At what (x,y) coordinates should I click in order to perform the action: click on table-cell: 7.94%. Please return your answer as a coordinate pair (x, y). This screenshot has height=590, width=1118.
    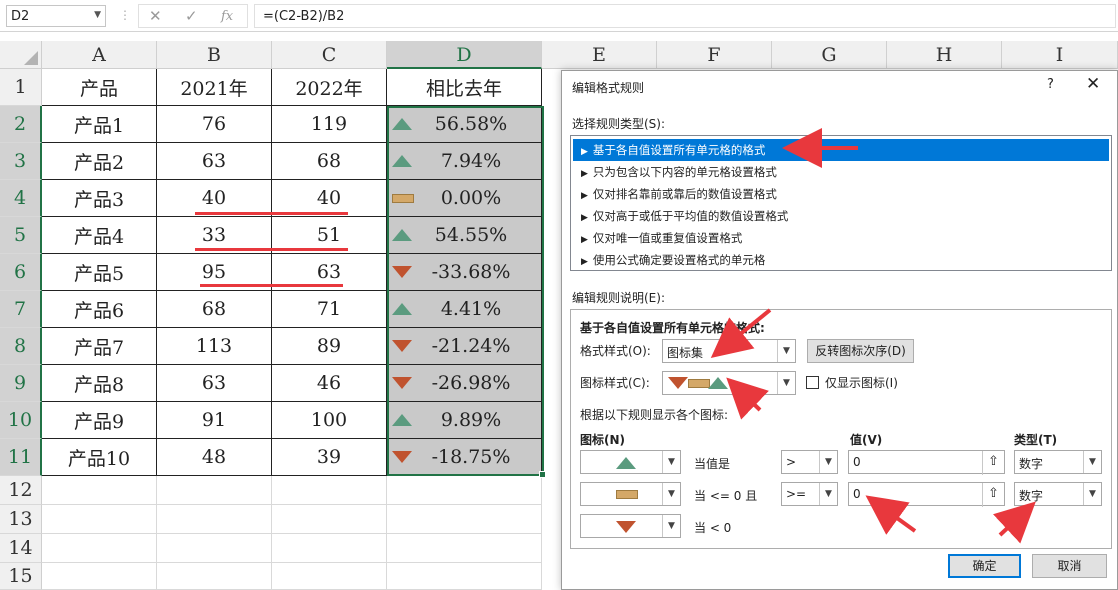
    Looking at the image, I should click on (464, 161).